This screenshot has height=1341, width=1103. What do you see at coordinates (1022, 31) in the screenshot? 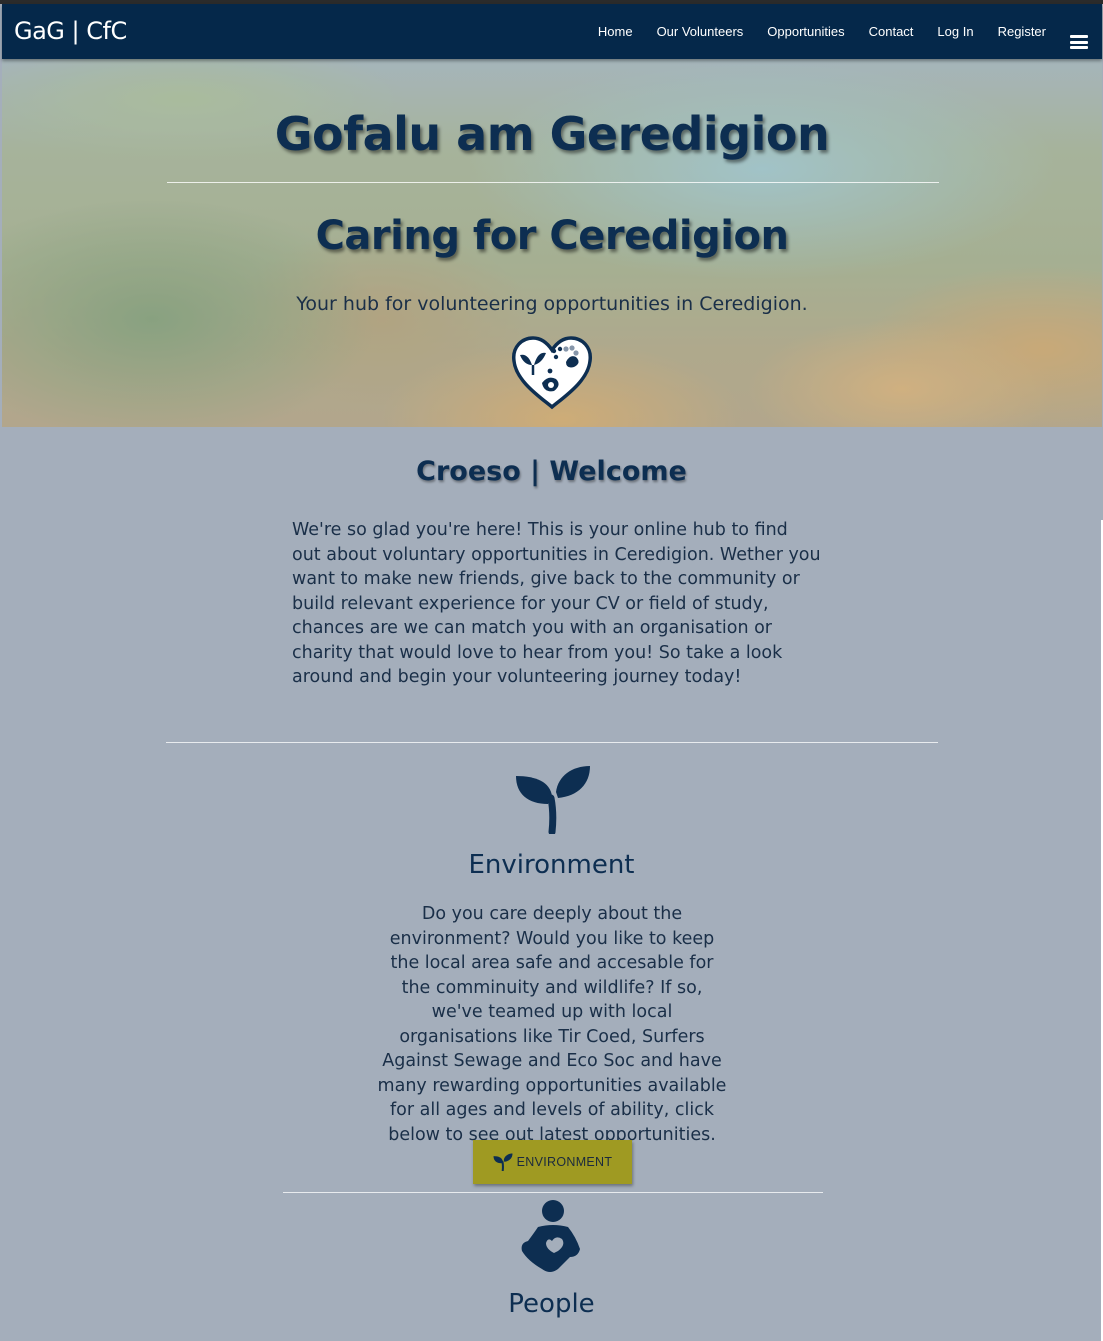
I see `nav-link-register: Register` at bounding box center [1022, 31].